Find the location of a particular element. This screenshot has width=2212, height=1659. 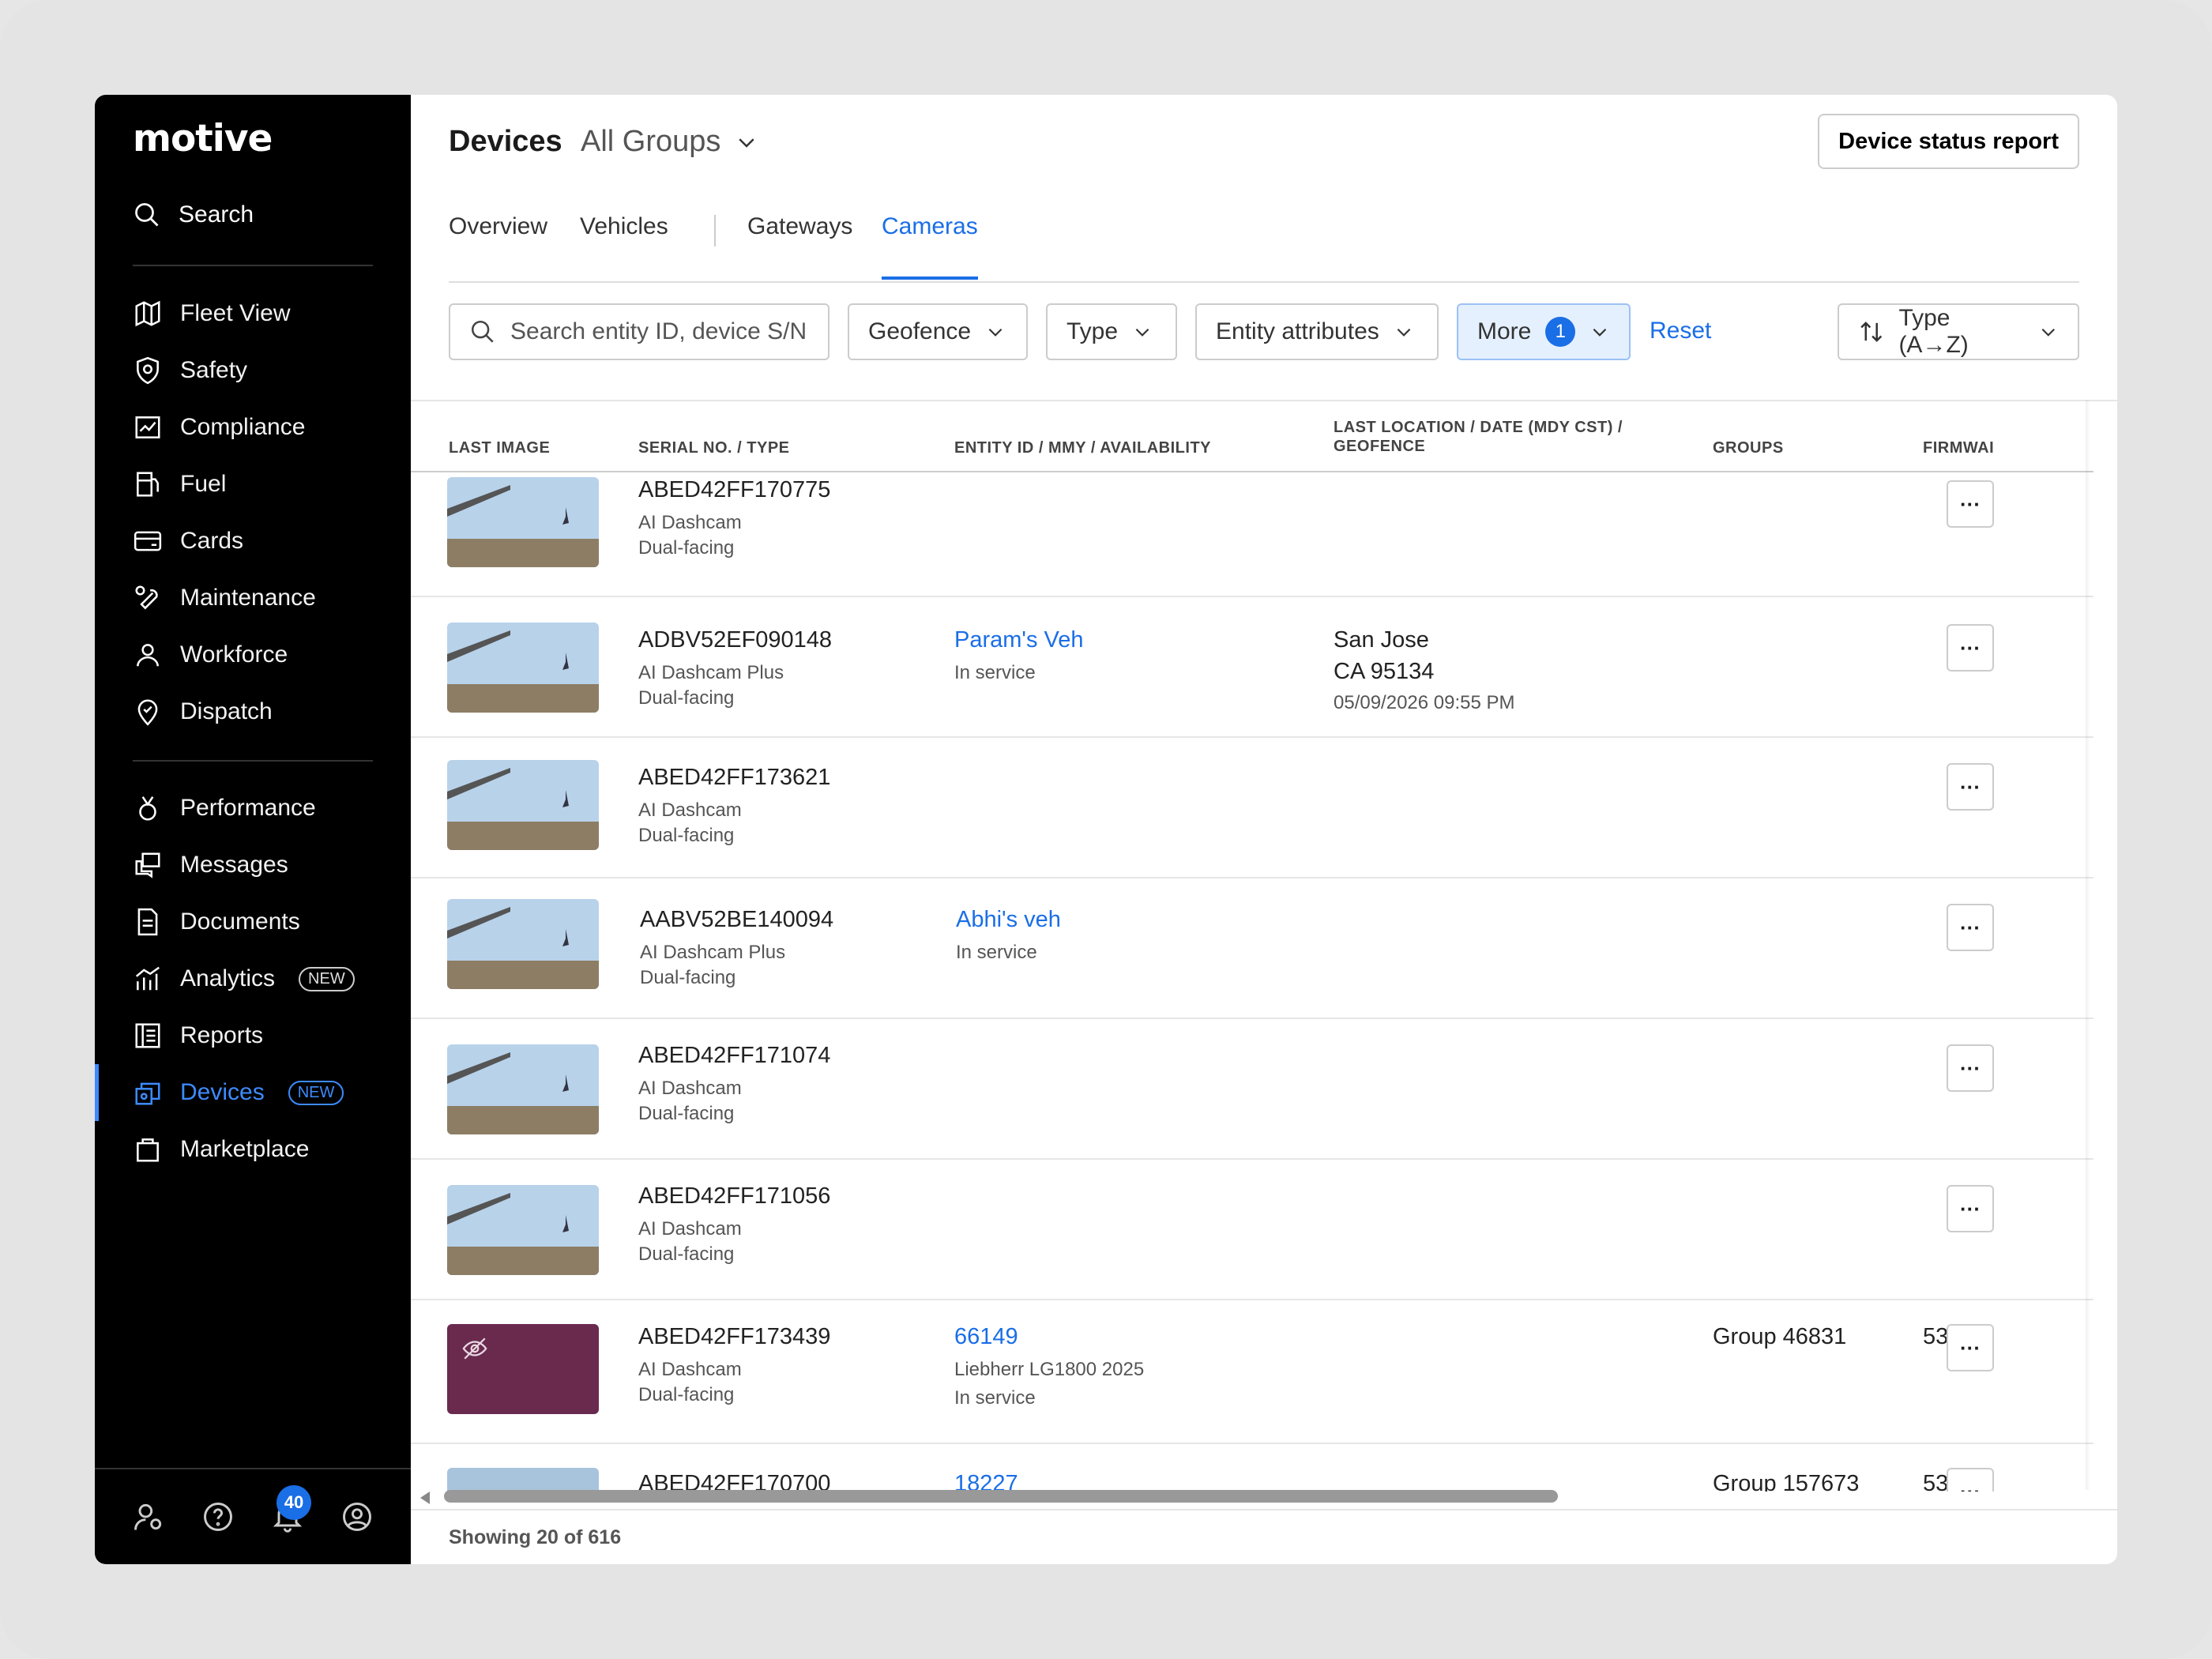

document-icon is located at coordinates (148, 922).